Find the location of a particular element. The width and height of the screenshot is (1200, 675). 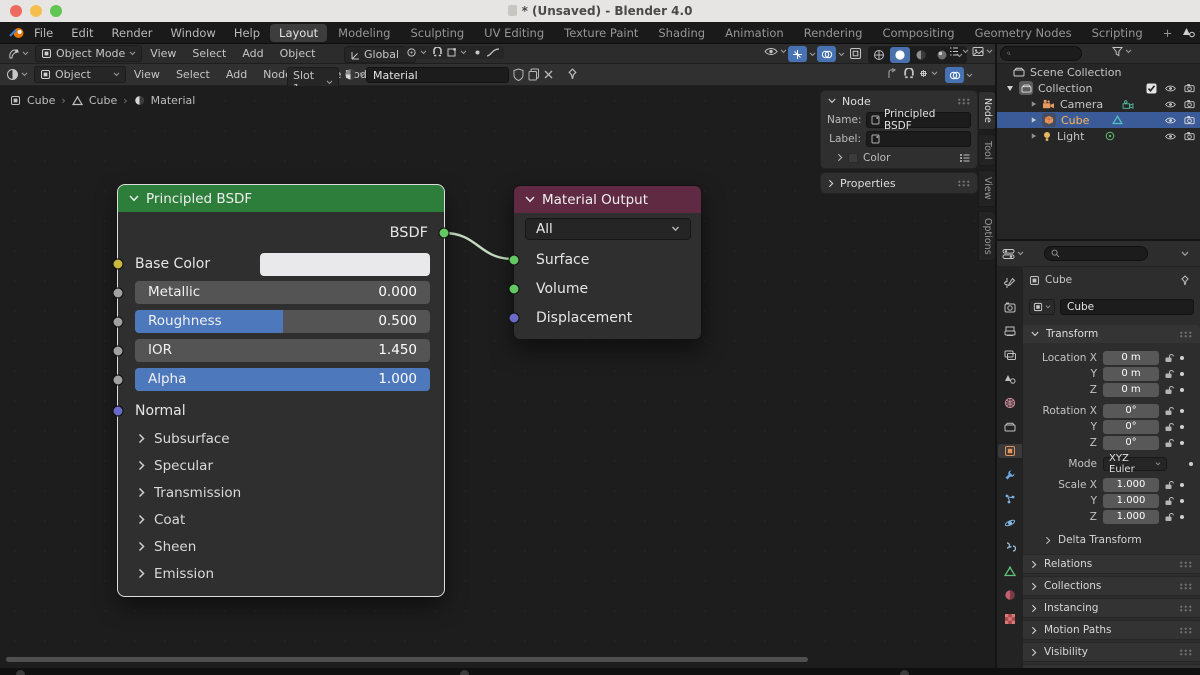

workspace-tab-geometry-nodes: Geometry Nodes is located at coordinates (1023, 33).